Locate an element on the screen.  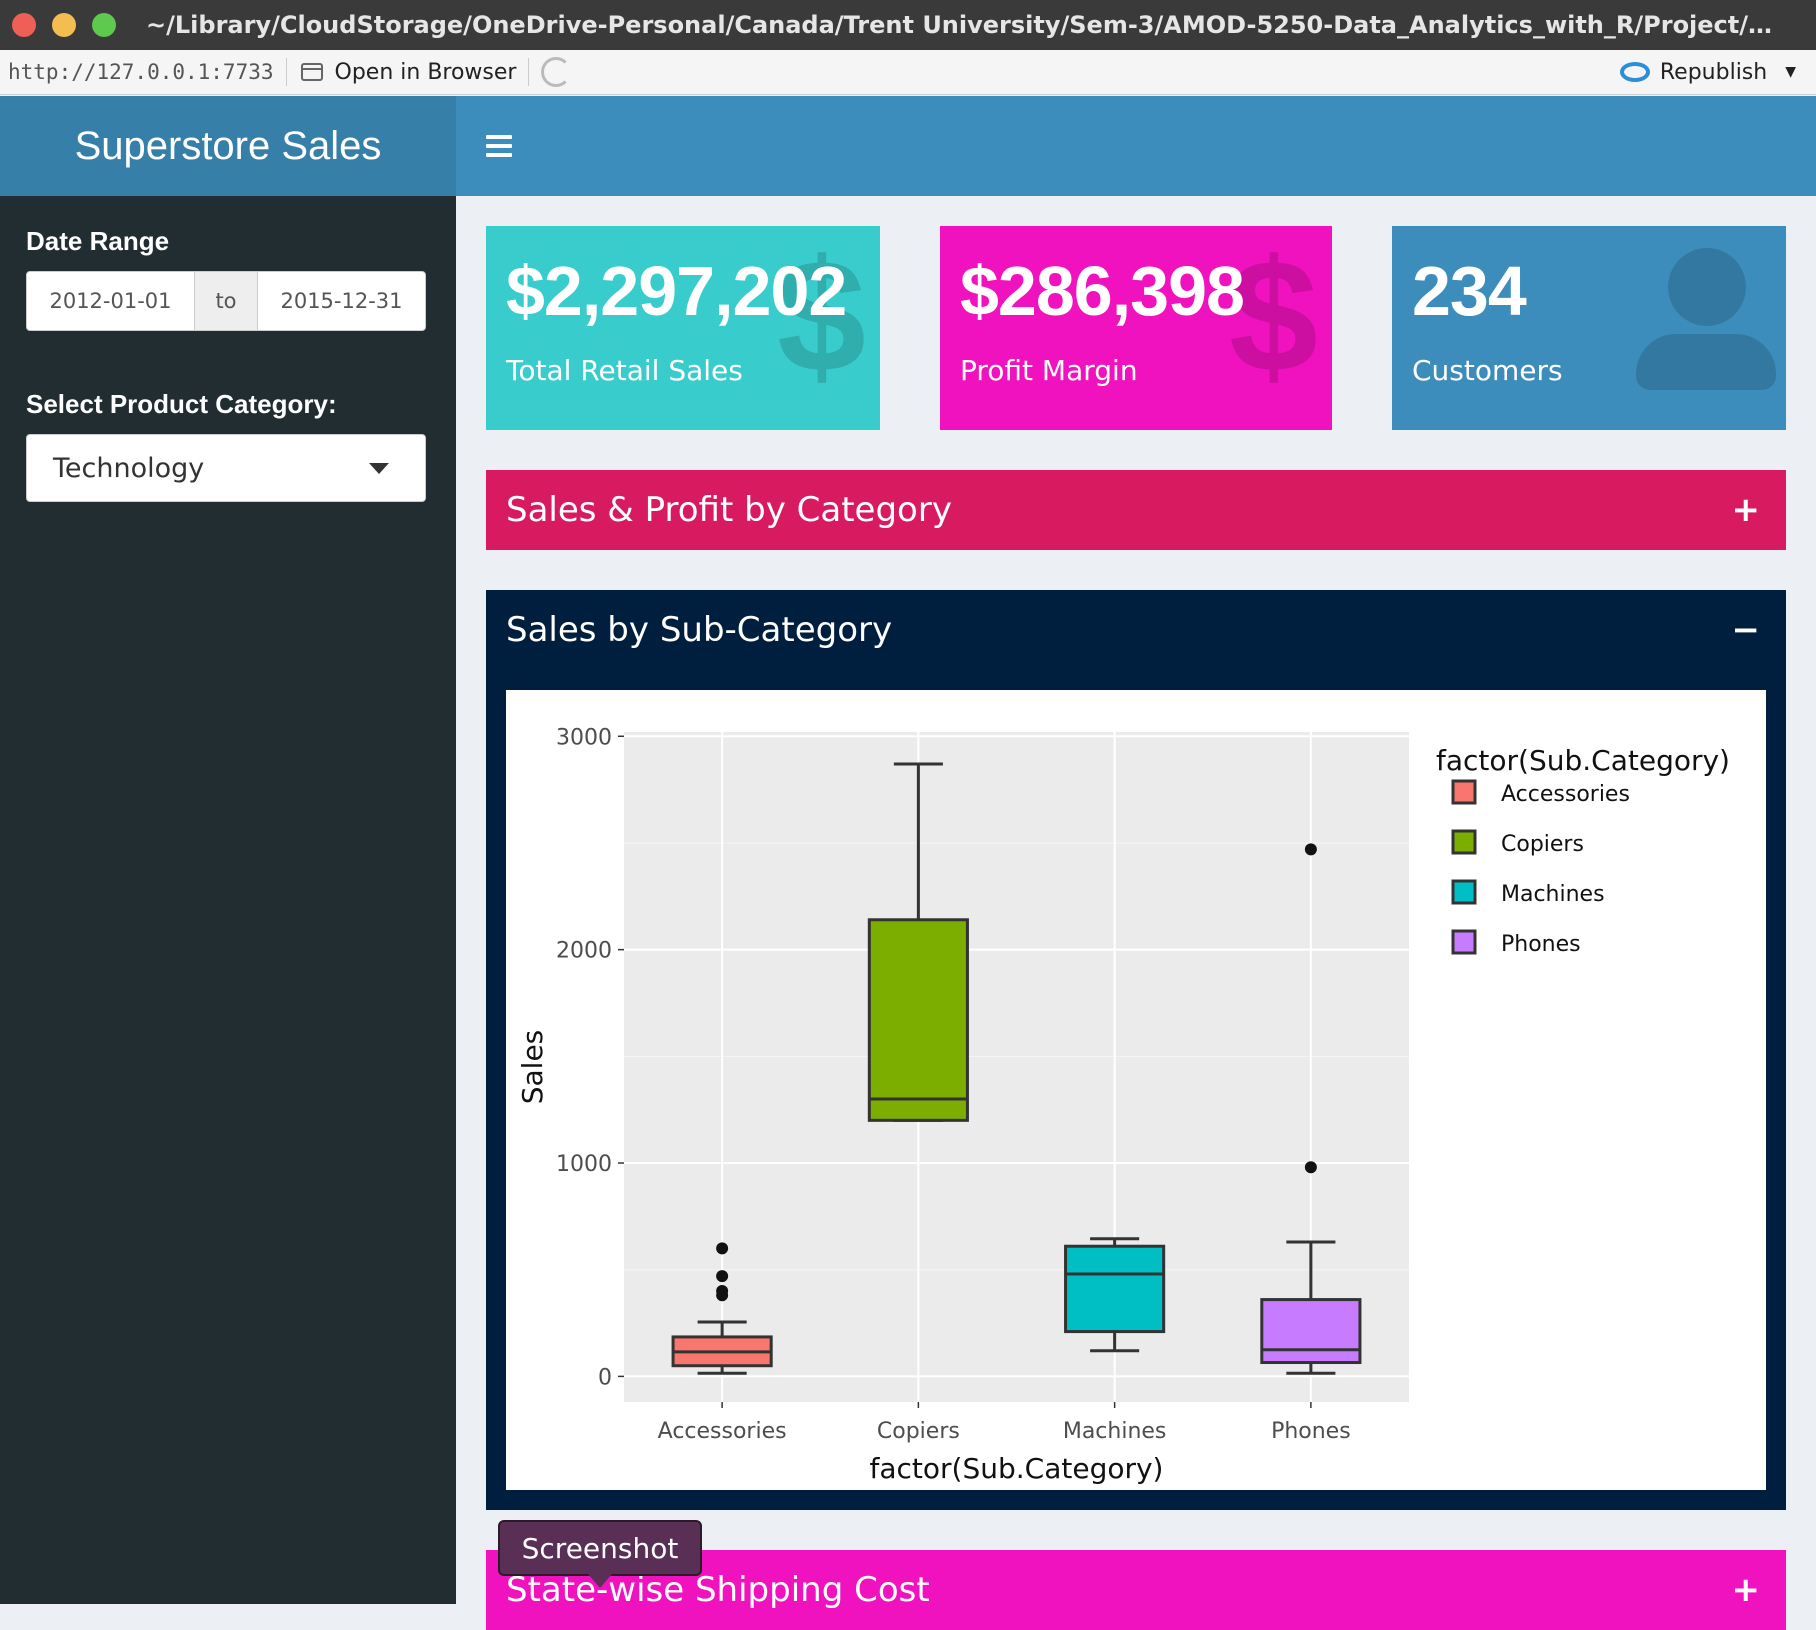
customers-valuebox: 234 Customers is located at coordinates (1589, 328).